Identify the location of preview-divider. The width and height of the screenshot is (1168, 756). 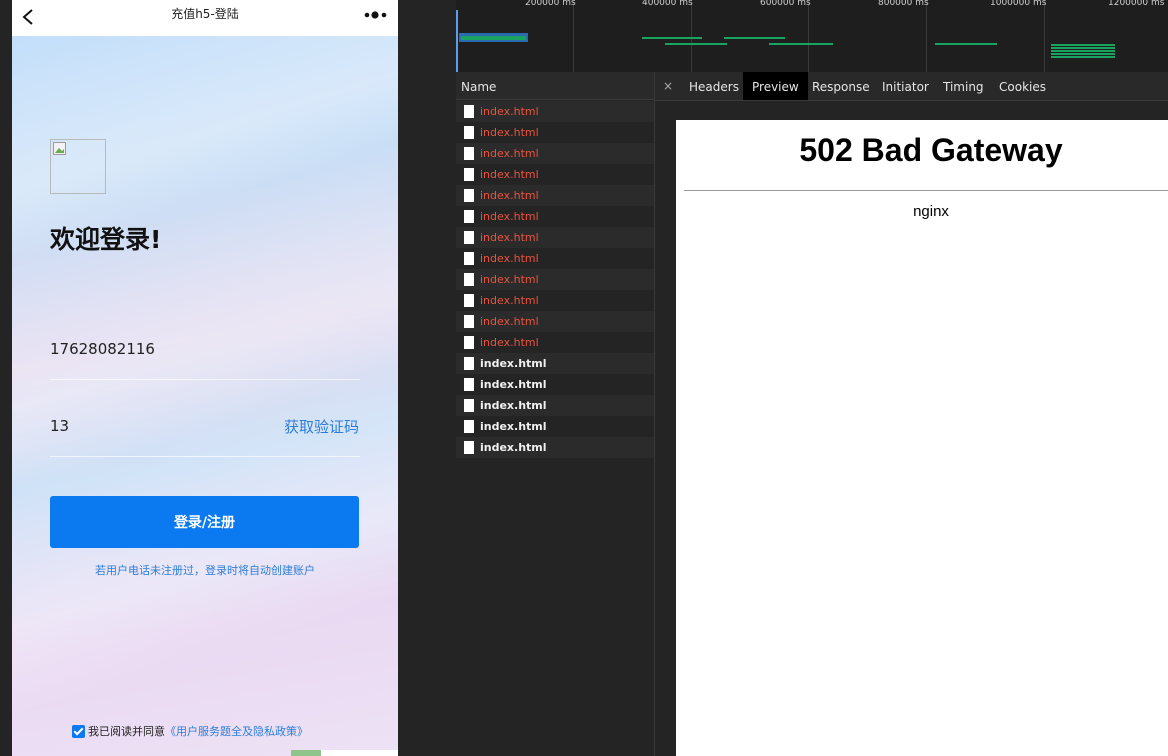
(926, 190).